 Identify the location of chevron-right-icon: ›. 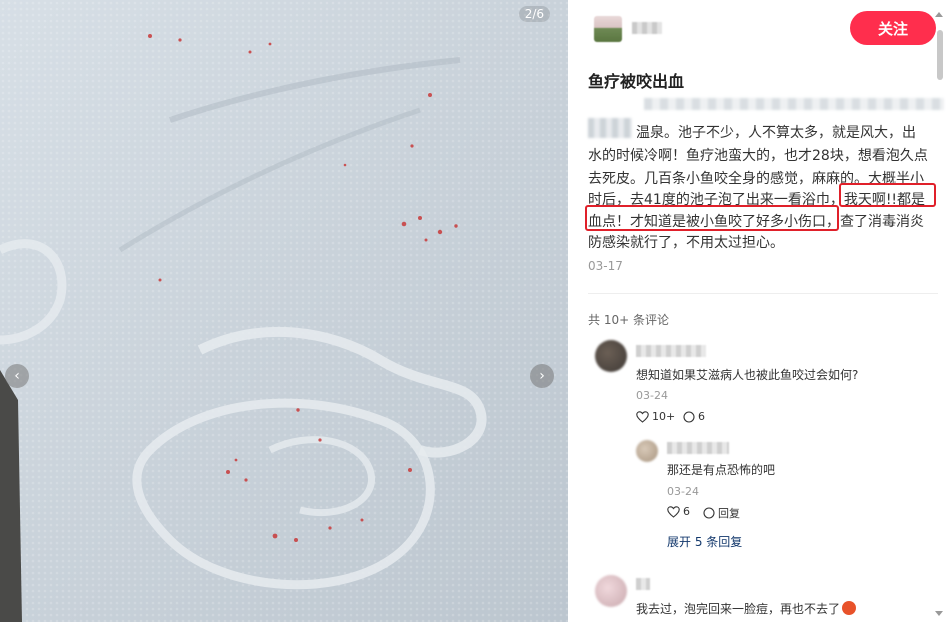
(542, 376).